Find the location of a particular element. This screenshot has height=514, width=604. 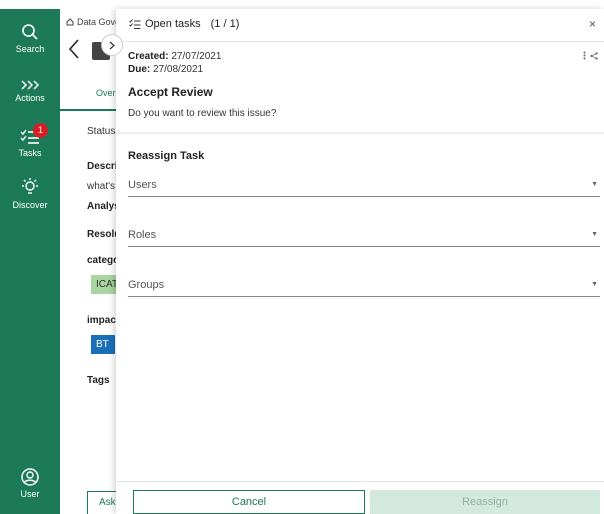

nav-tasks: 1 Tasks is located at coordinates (30, 140).